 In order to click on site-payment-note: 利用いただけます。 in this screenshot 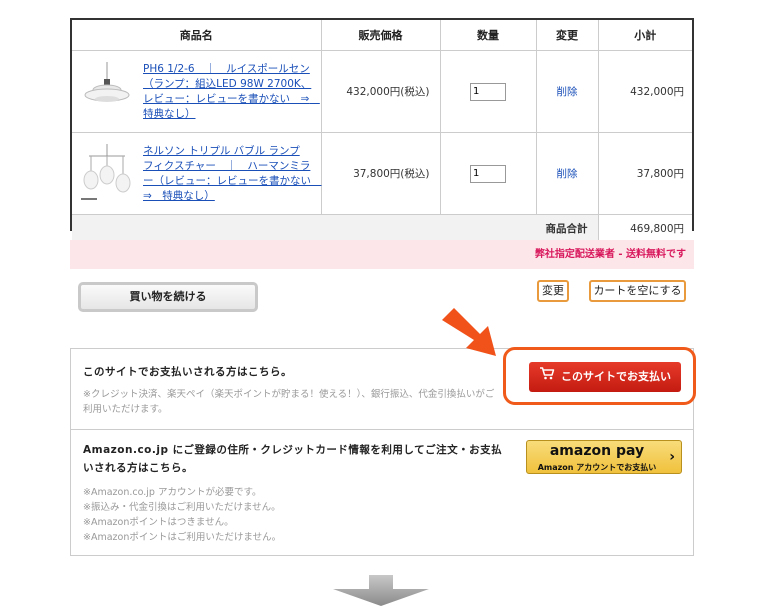, I will do `click(125, 409)`.